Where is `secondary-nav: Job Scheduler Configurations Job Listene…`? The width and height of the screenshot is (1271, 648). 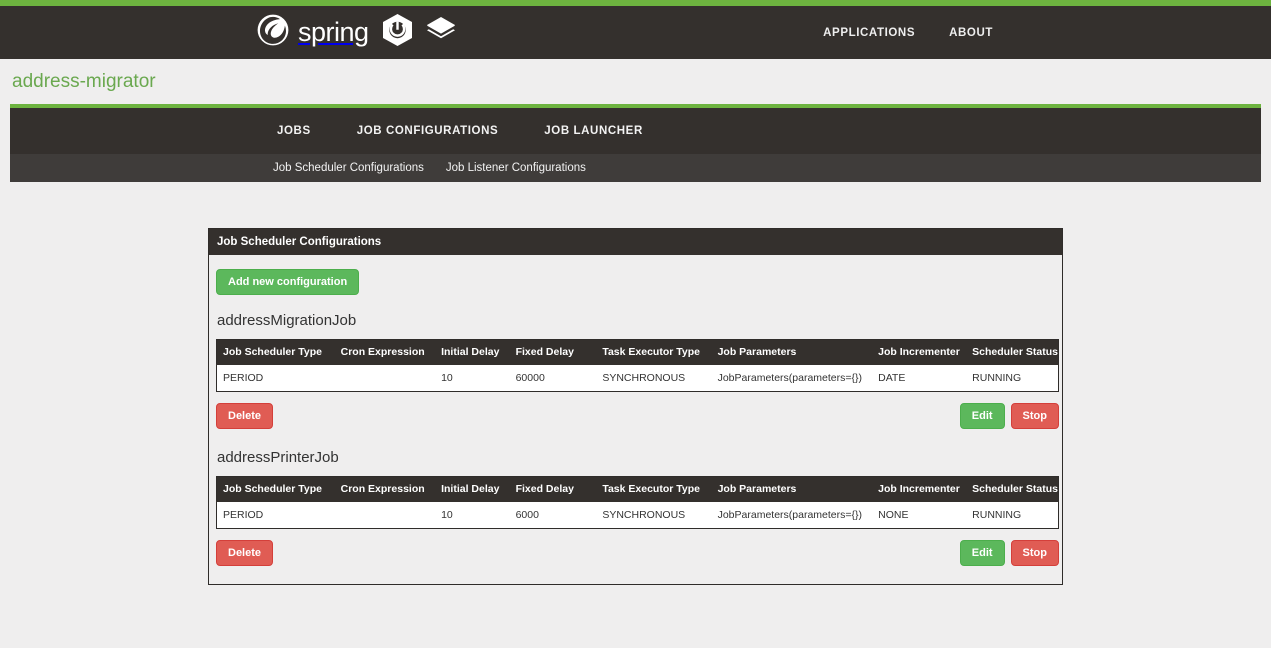
secondary-nav: Job Scheduler Configurations Job Listene… is located at coordinates (635, 168).